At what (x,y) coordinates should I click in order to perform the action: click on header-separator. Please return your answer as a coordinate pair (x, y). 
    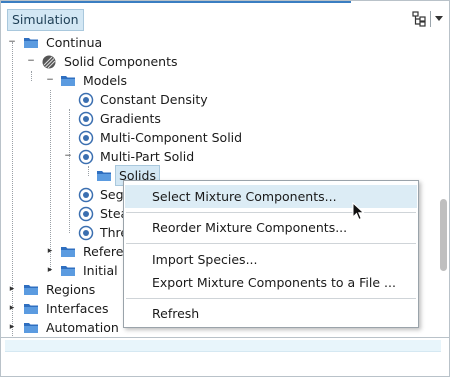
    Looking at the image, I should click on (430, 19).